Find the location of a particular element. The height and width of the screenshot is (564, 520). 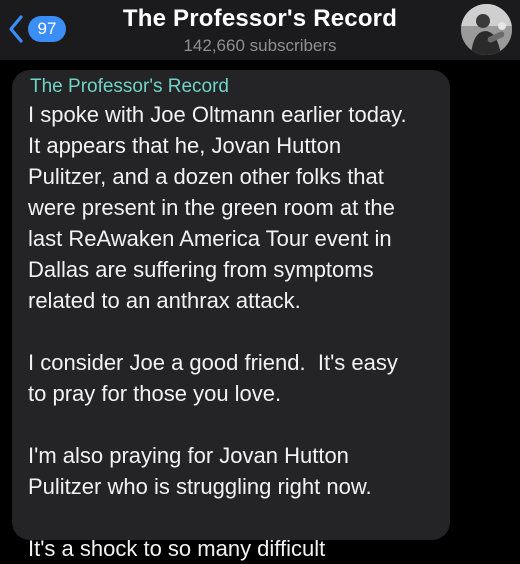

channel-title: The Professor's Record is located at coordinates (260, 18).